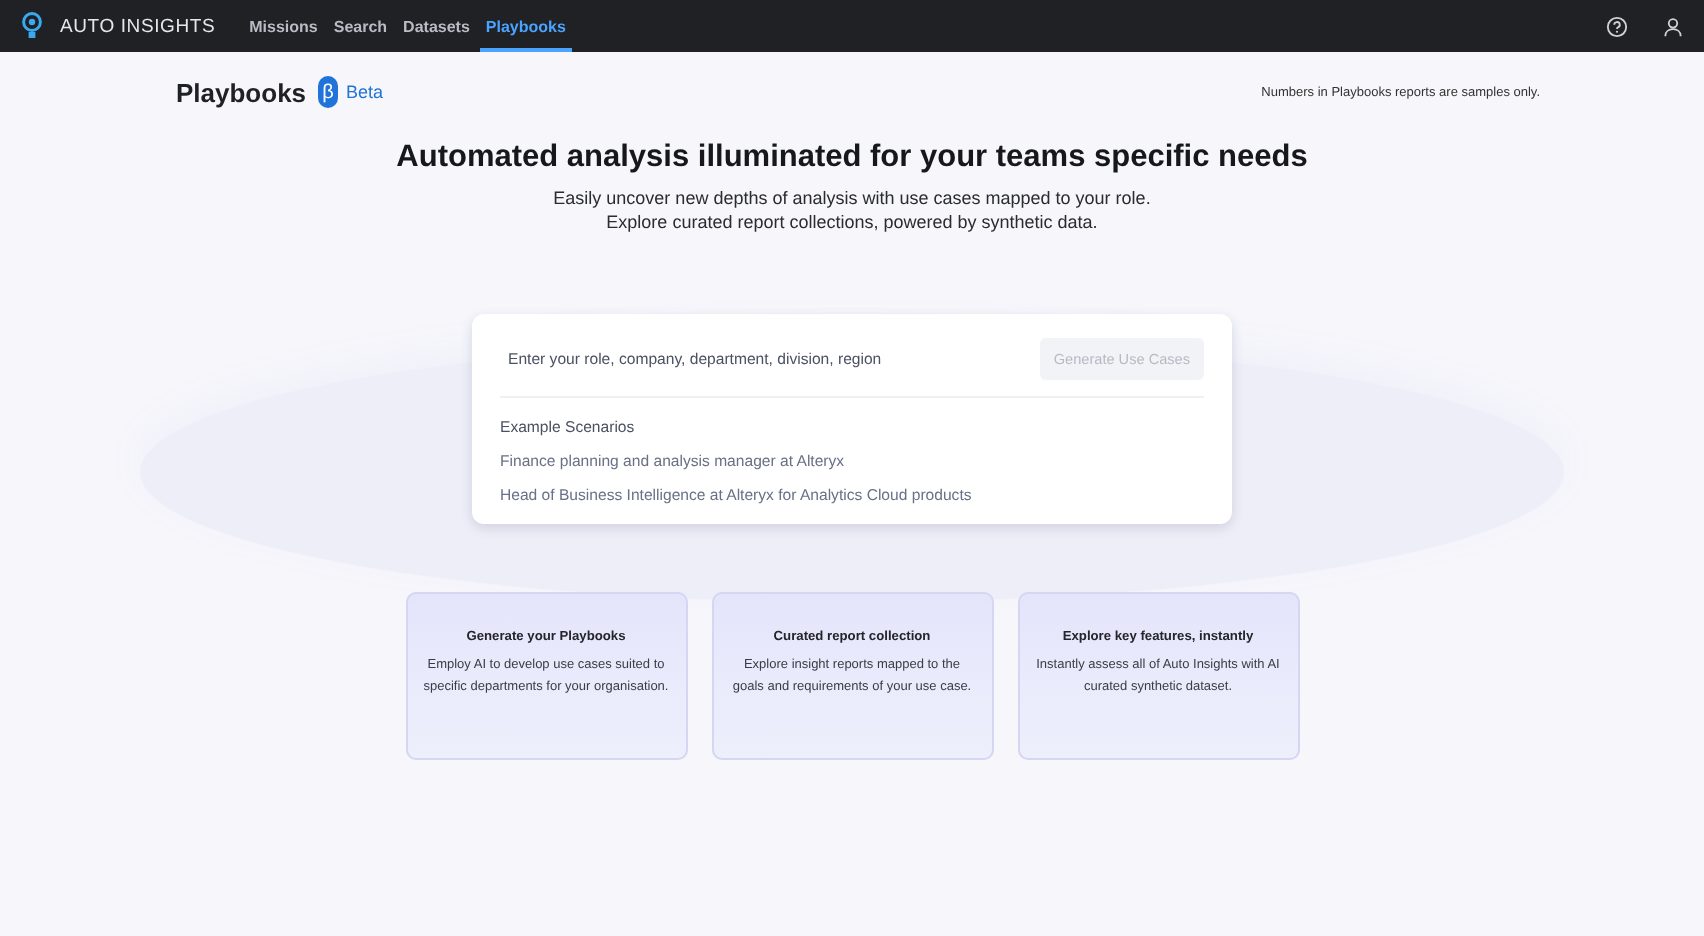 This screenshot has width=1704, height=936. Describe the element at coordinates (525, 26) in the screenshot. I see `nav-tab: Playbooks` at that location.